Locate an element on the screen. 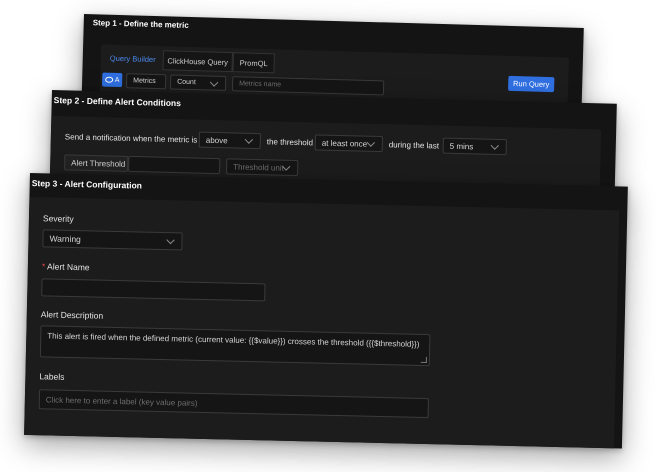 The width and height of the screenshot is (656, 472). data-source-select: Metrics is located at coordinates (146, 81).